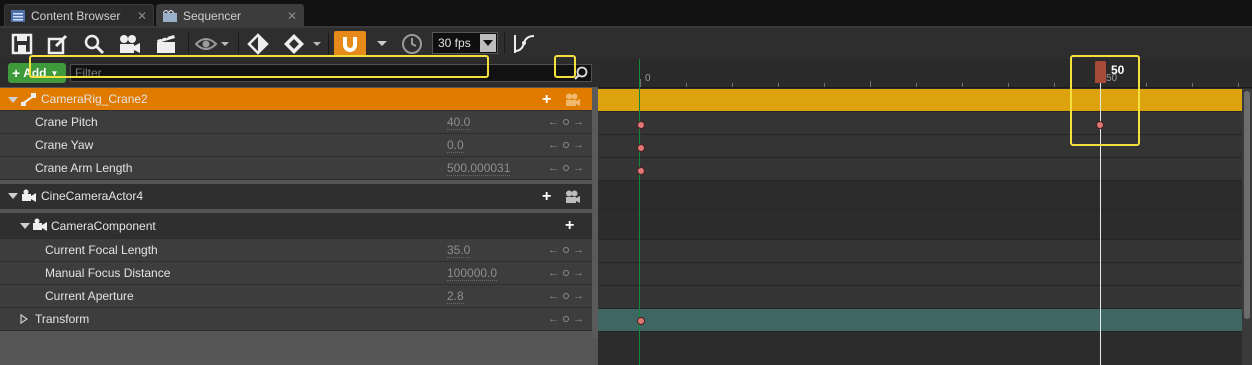 Image resolution: width=1252 pixels, height=365 pixels. I want to click on timeline-scrollbar, so click(1247, 227).